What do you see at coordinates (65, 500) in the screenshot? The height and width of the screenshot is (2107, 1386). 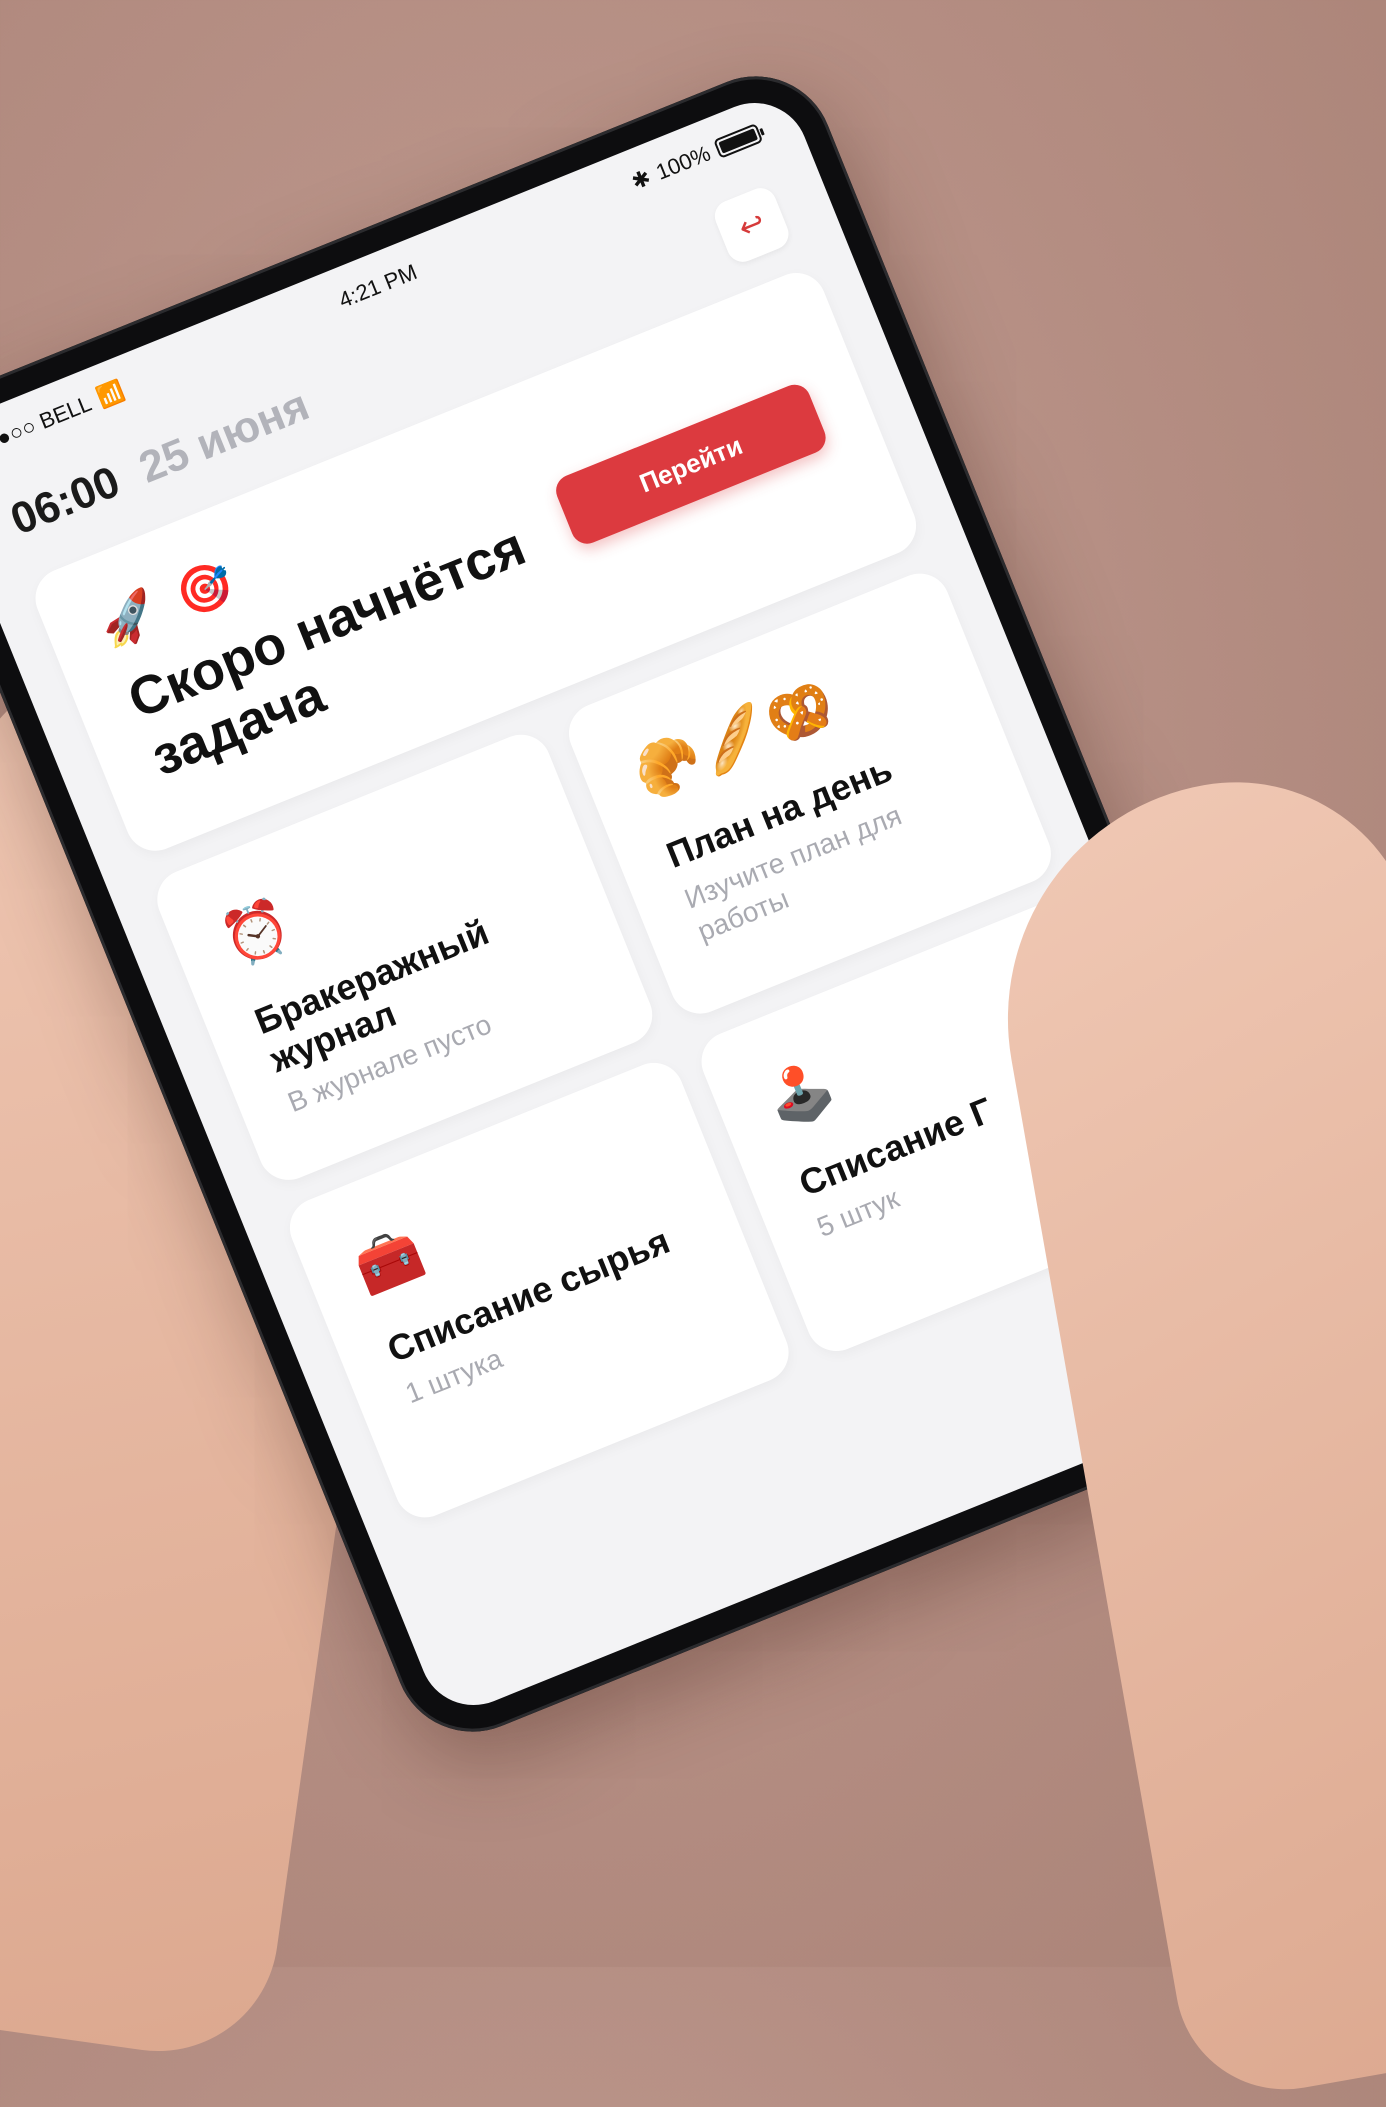 I see `current-time: 06:00` at bounding box center [65, 500].